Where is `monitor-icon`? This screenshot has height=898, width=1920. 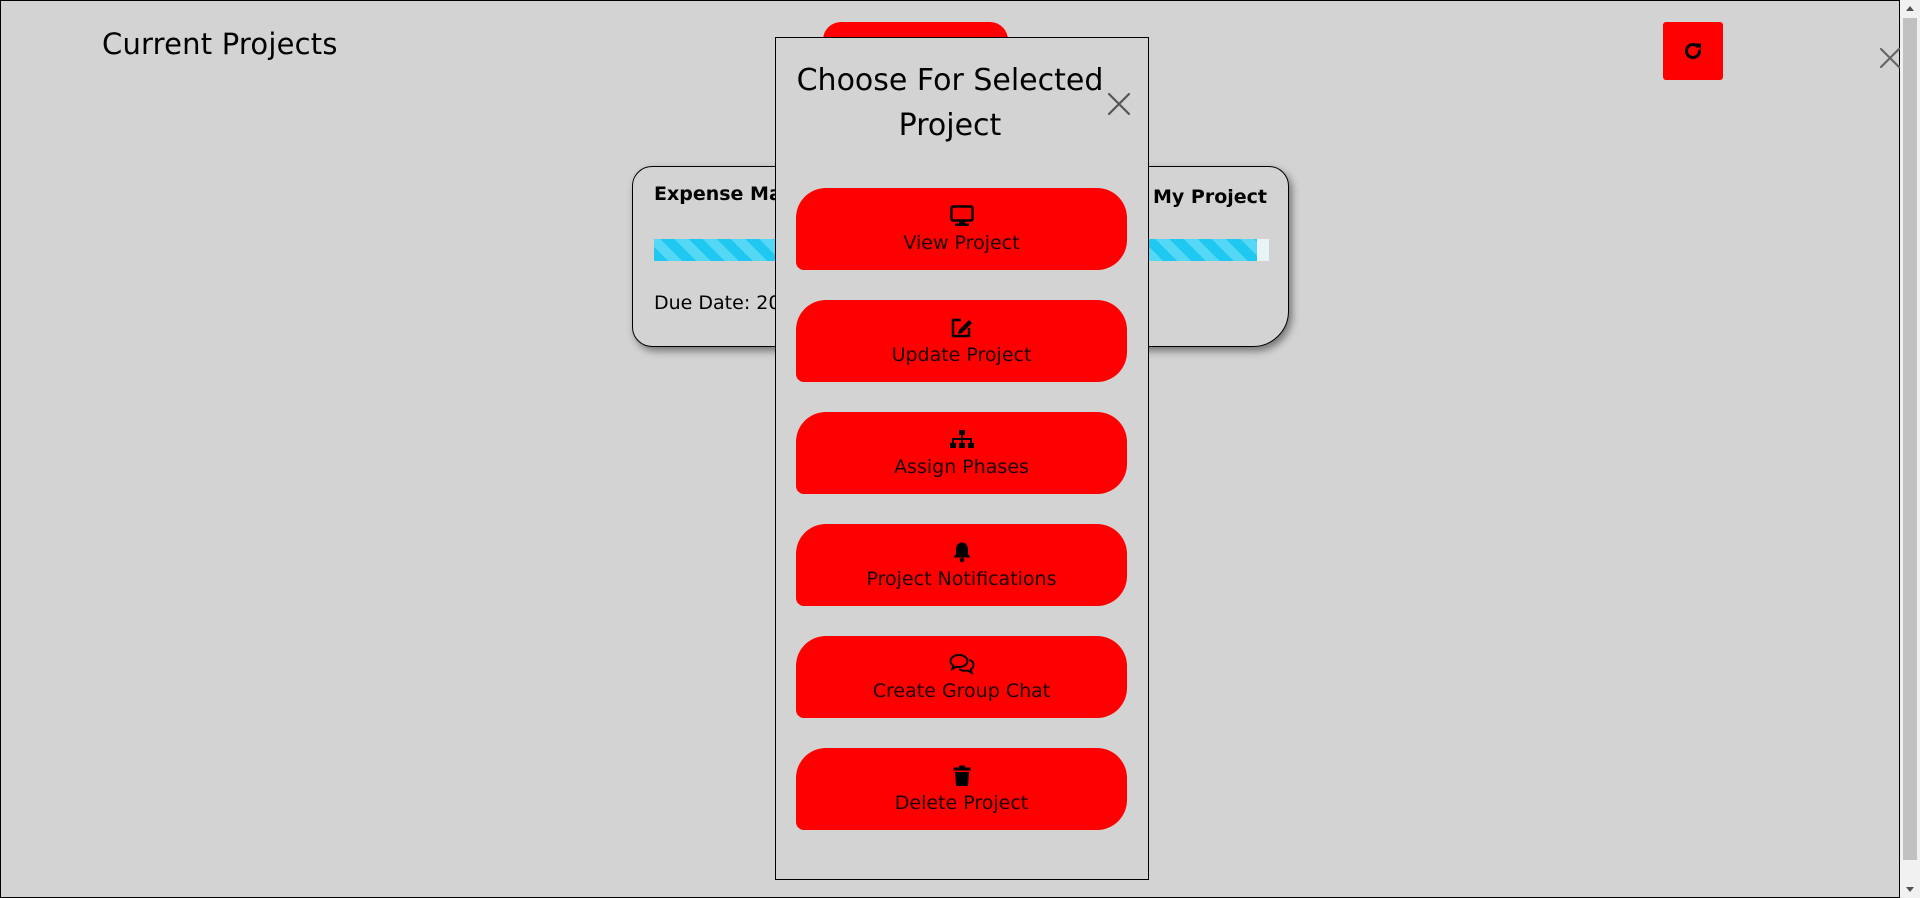 monitor-icon is located at coordinates (961, 215).